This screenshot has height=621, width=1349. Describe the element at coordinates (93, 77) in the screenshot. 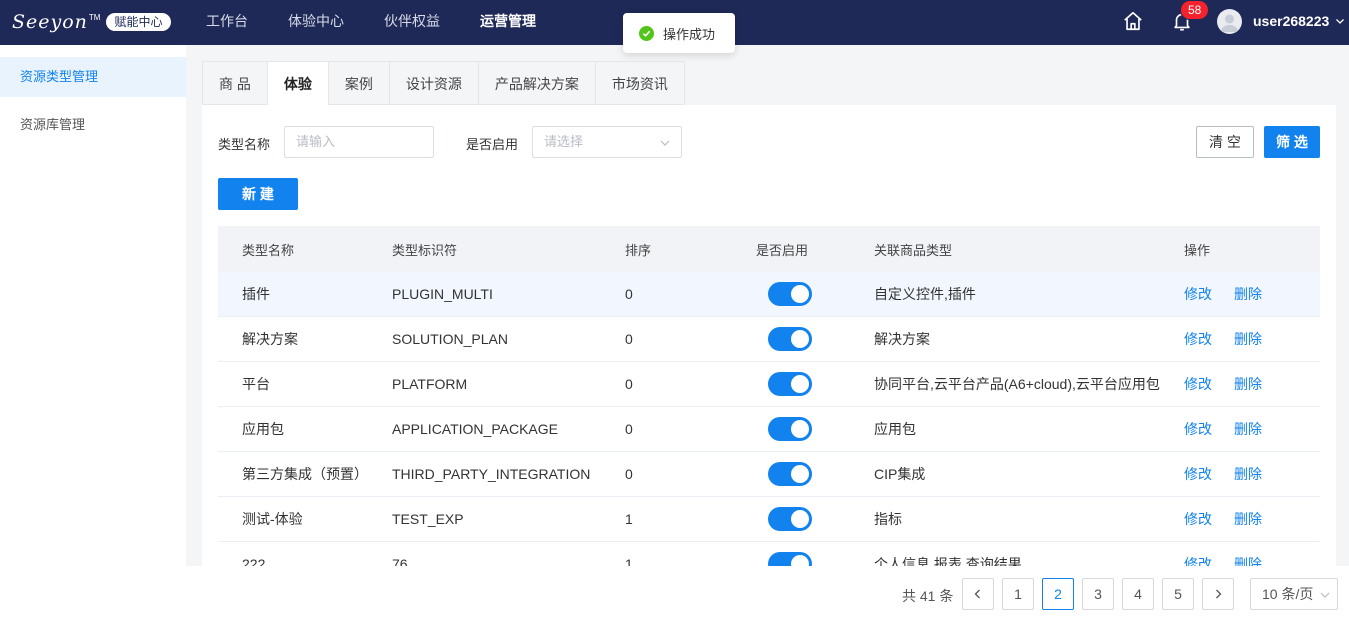

I see `sidebar-item-resource-types: 资源类型管理` at that location.